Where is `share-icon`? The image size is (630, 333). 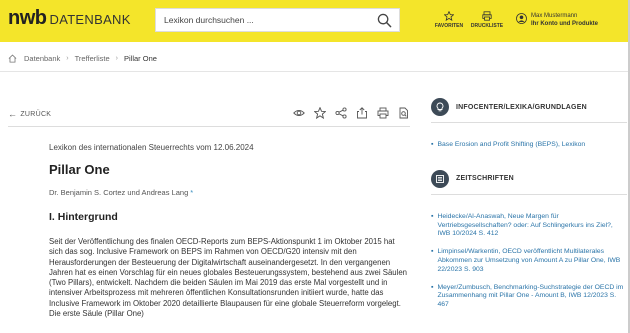
share-icon is located at coordinates (340, 112).